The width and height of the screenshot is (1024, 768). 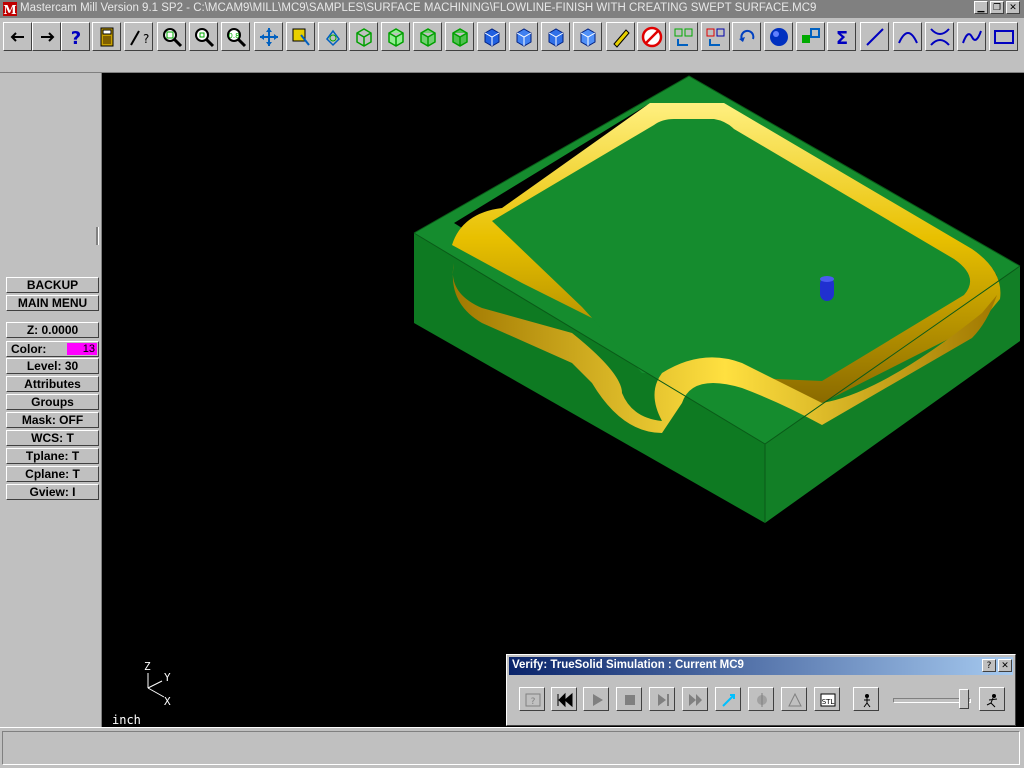 I want to click on panel-splitter, so click(x=97, y=236).